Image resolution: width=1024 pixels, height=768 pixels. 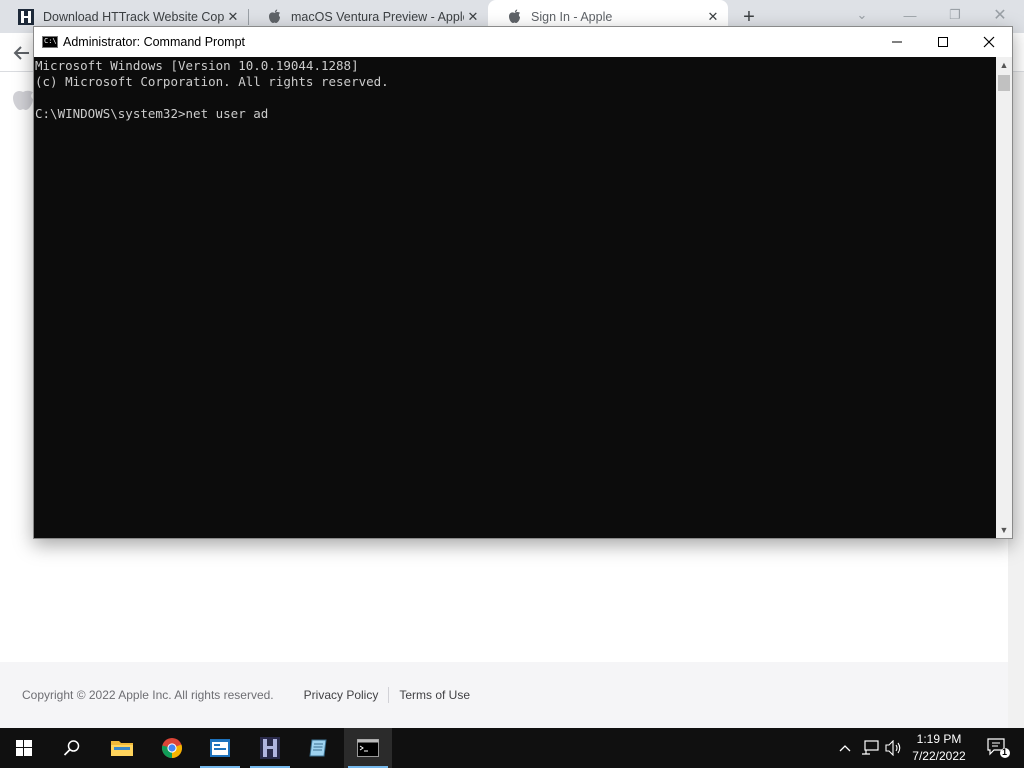 What do you see at coordinates (1004, 83) in the screenshot?
I see `scrollbar-thumb` at bounding box center [1004, 83].